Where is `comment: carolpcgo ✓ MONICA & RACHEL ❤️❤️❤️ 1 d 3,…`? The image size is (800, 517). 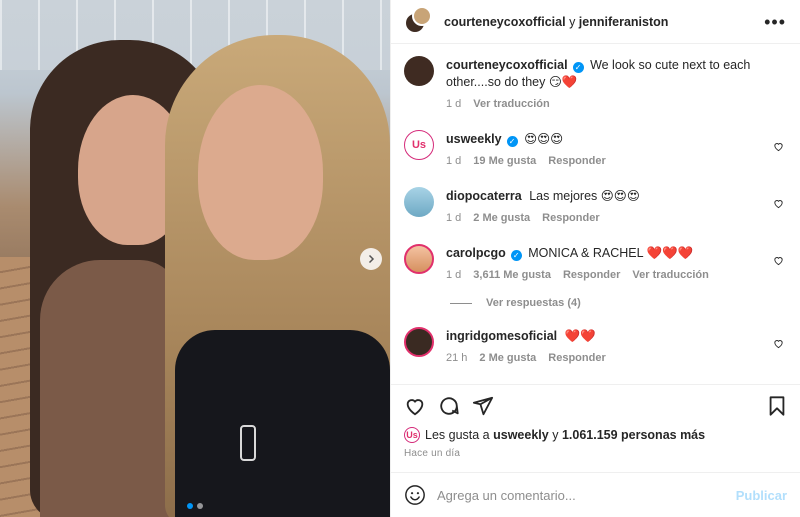
comment: carolpcgo ✓ MONICA & RACHEL ❤️❤️❤️ 1 d 3,… is located at coordinates (595, 264).